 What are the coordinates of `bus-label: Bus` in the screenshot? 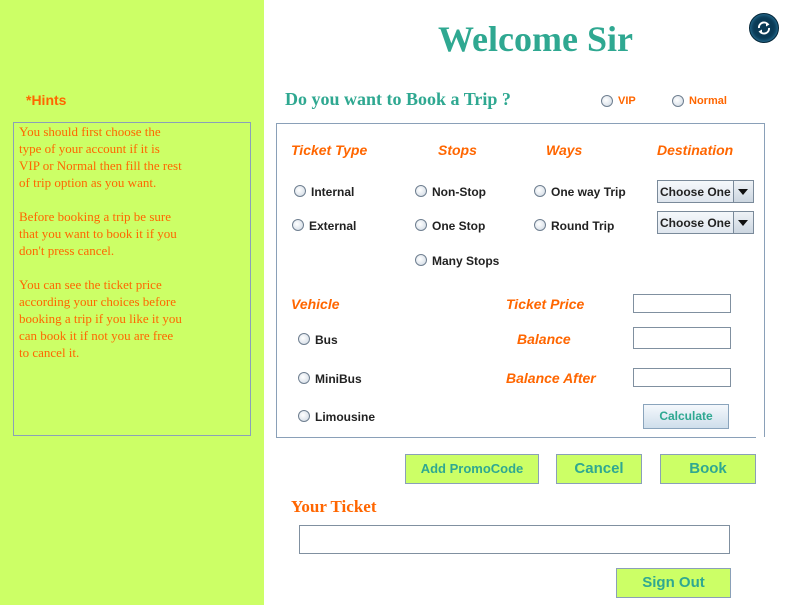 It's located at (326, 340).